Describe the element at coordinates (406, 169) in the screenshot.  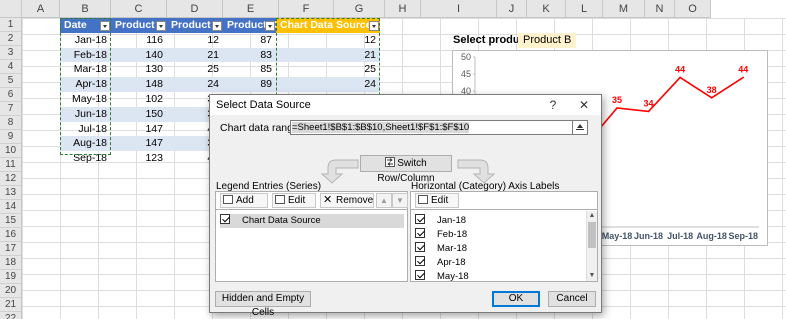
I see `switch-row-column-button: Switch Row/Column` at that location.